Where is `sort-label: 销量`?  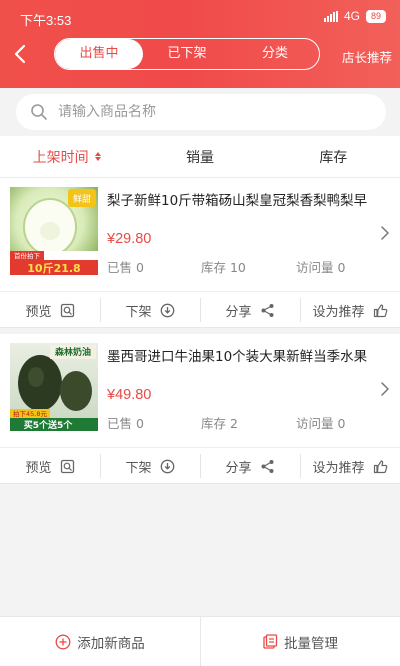 sort-label: 销量 is located at coordinates (199, 157).